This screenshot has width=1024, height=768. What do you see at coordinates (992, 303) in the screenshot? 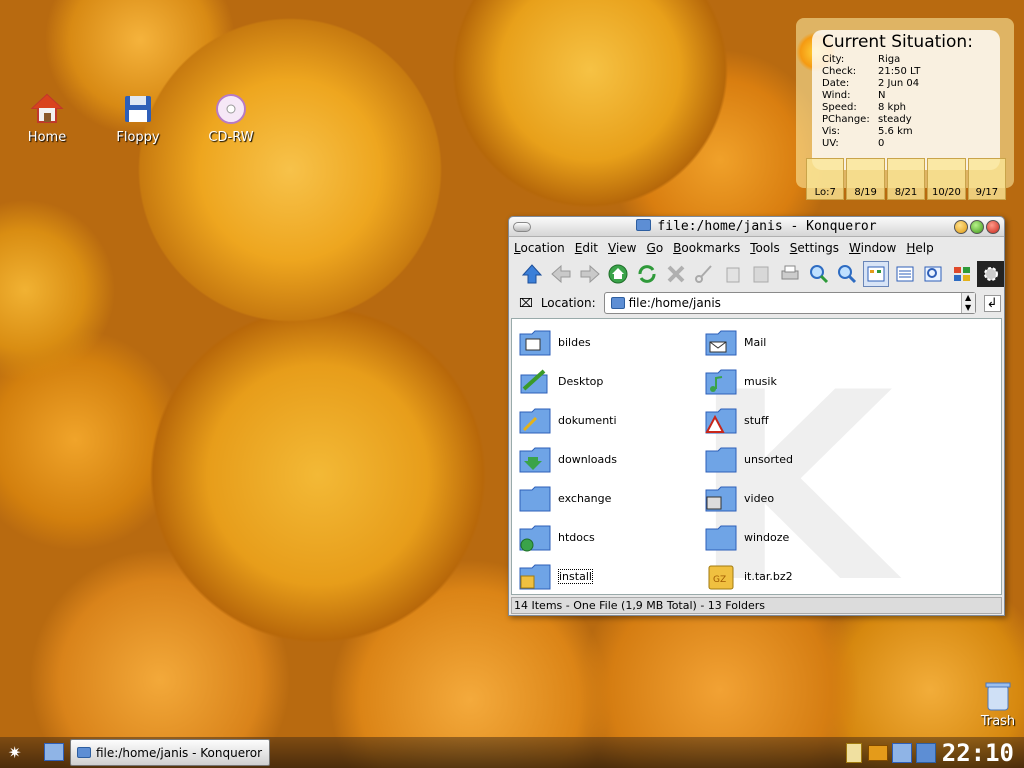
I see `go-icon: ↲` at bounding box center [992, 303].